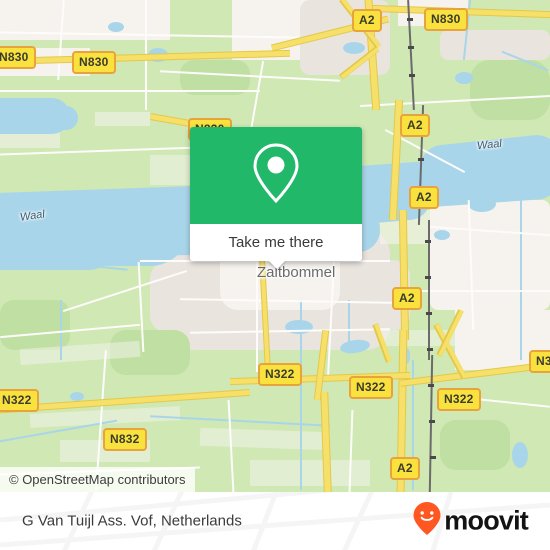 This screenshot has height=550, width=550. Describe the element at coordinates (125, 439) in the screenshot. I see `road-shield: N832` at that location.